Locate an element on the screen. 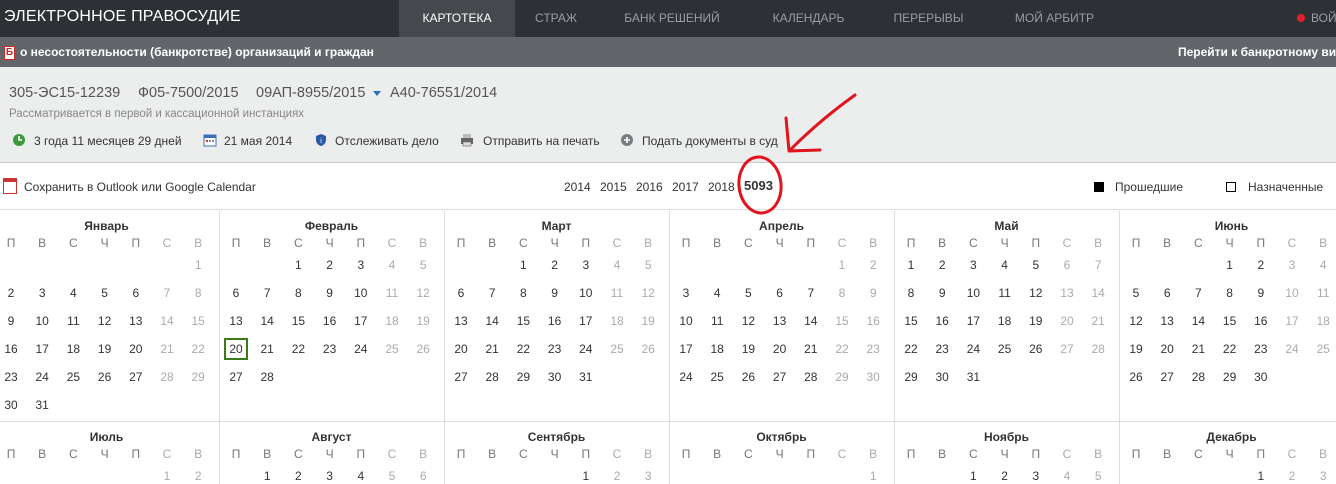 The image size is (1336, 484). calendar-day: 31 is located at coordinates (586, 377).